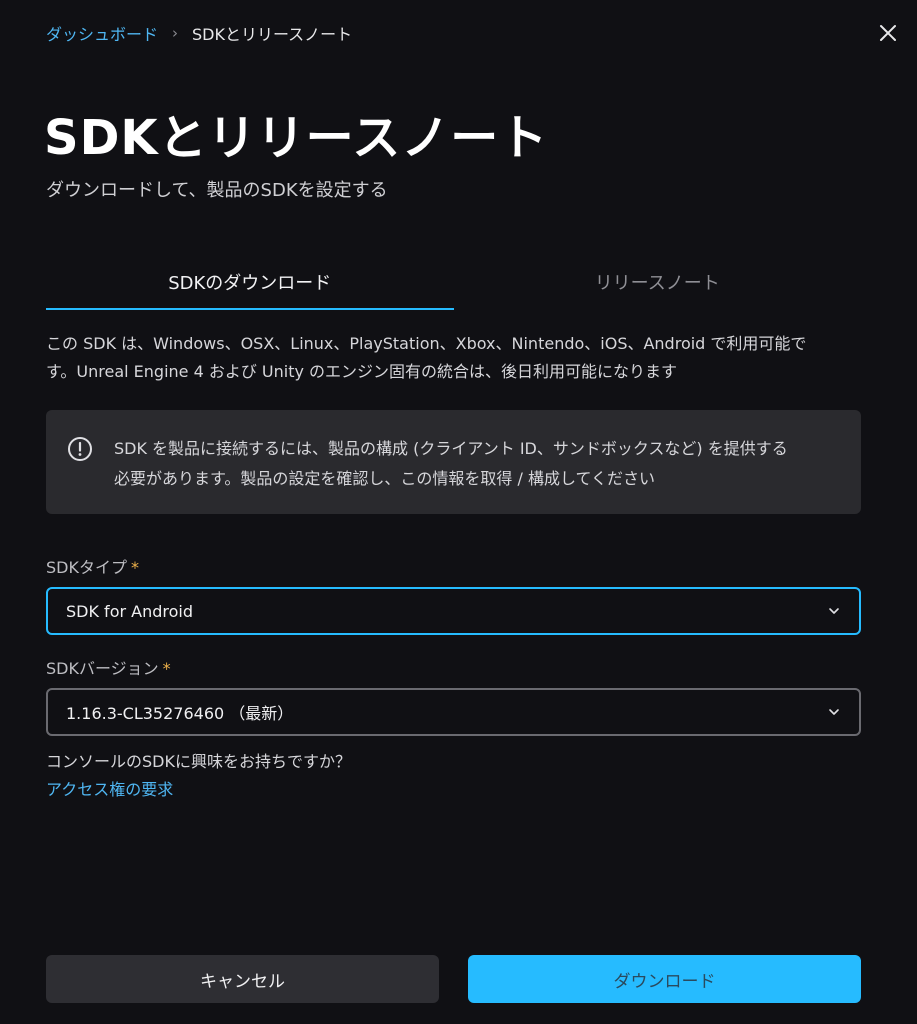  What do you see at coordinates (385, 478) in the screenshot?
I see `notice-line-2: 必要があります。製品の設定を確認し、この情報を取得 / 構成してください` at bounding box center [385, 478].